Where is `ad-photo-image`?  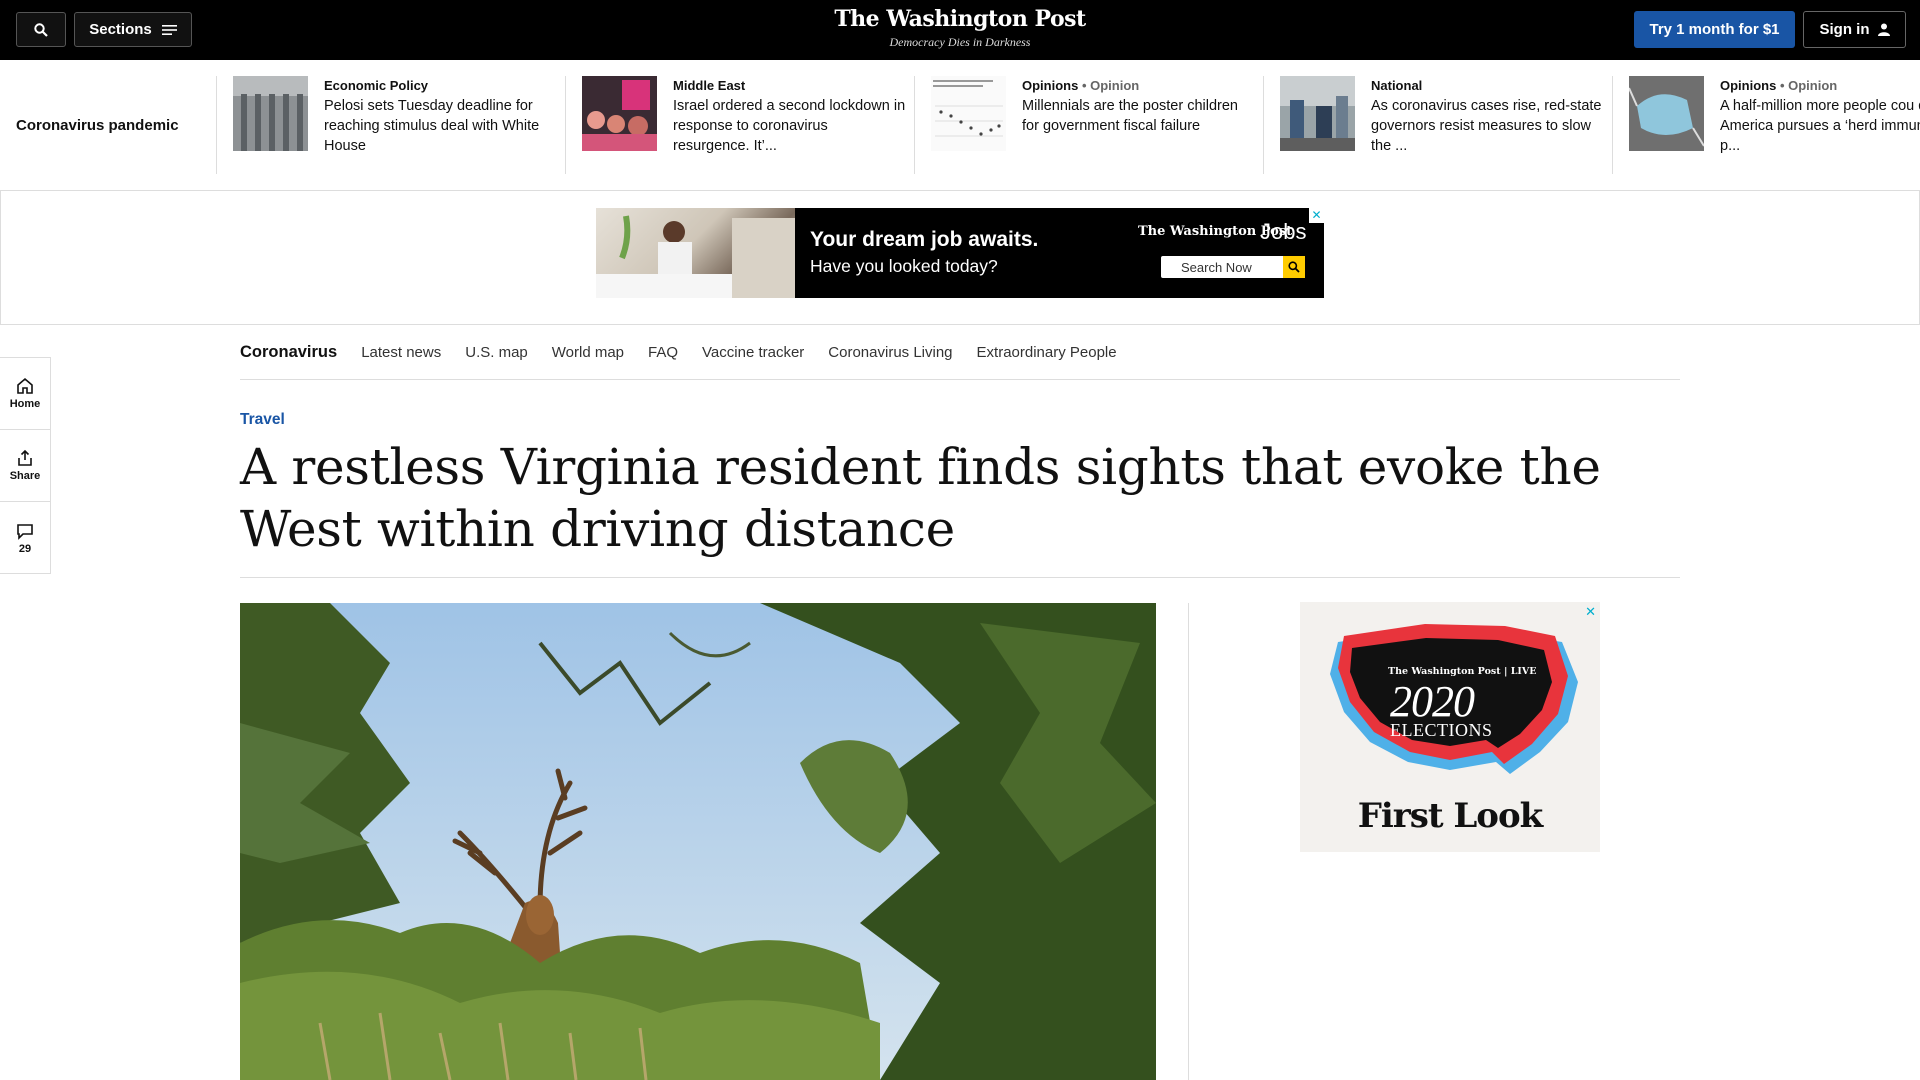 ad-photo-image is located at coordinates (695, 256).